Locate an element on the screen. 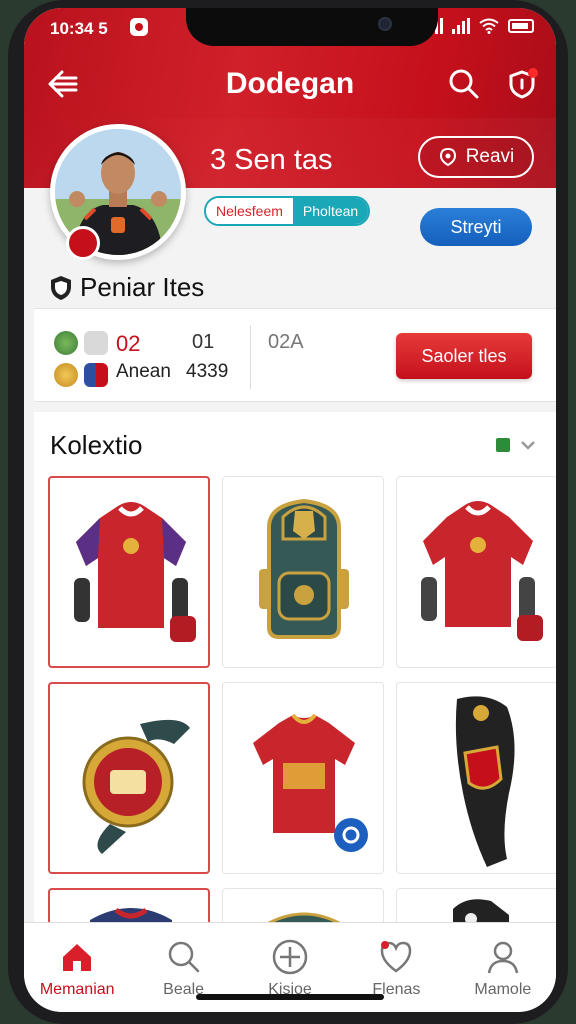  team-shield-icon is located at coordinates (96, 375).